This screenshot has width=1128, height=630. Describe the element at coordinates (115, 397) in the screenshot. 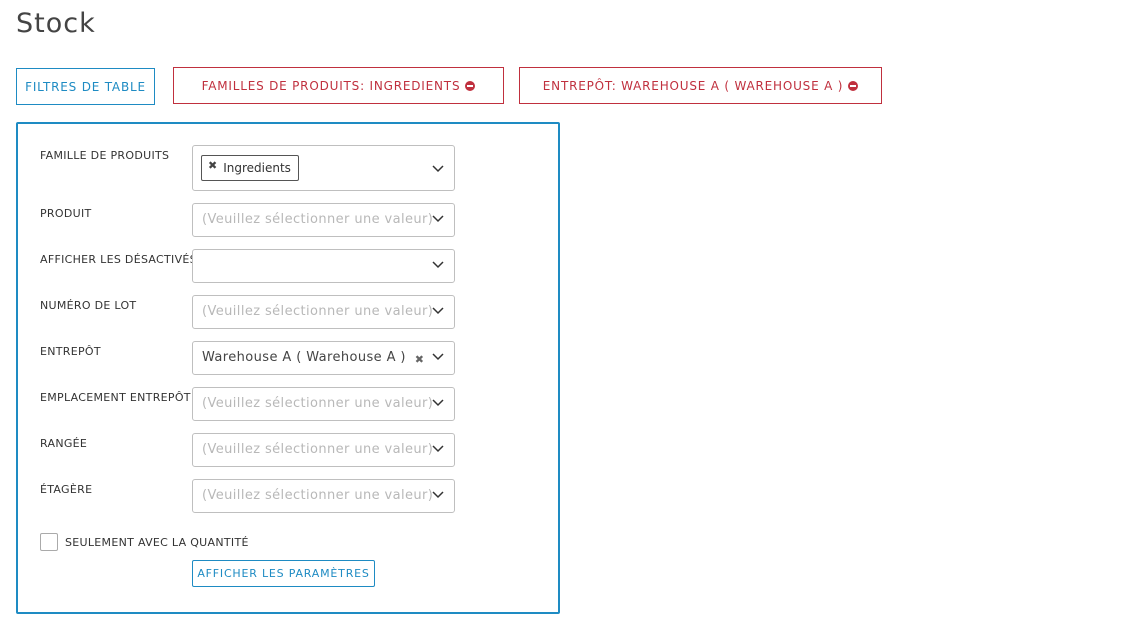

I see `warehouse-location-label: EMPLACEMENT ENTREPÔT` at that location.